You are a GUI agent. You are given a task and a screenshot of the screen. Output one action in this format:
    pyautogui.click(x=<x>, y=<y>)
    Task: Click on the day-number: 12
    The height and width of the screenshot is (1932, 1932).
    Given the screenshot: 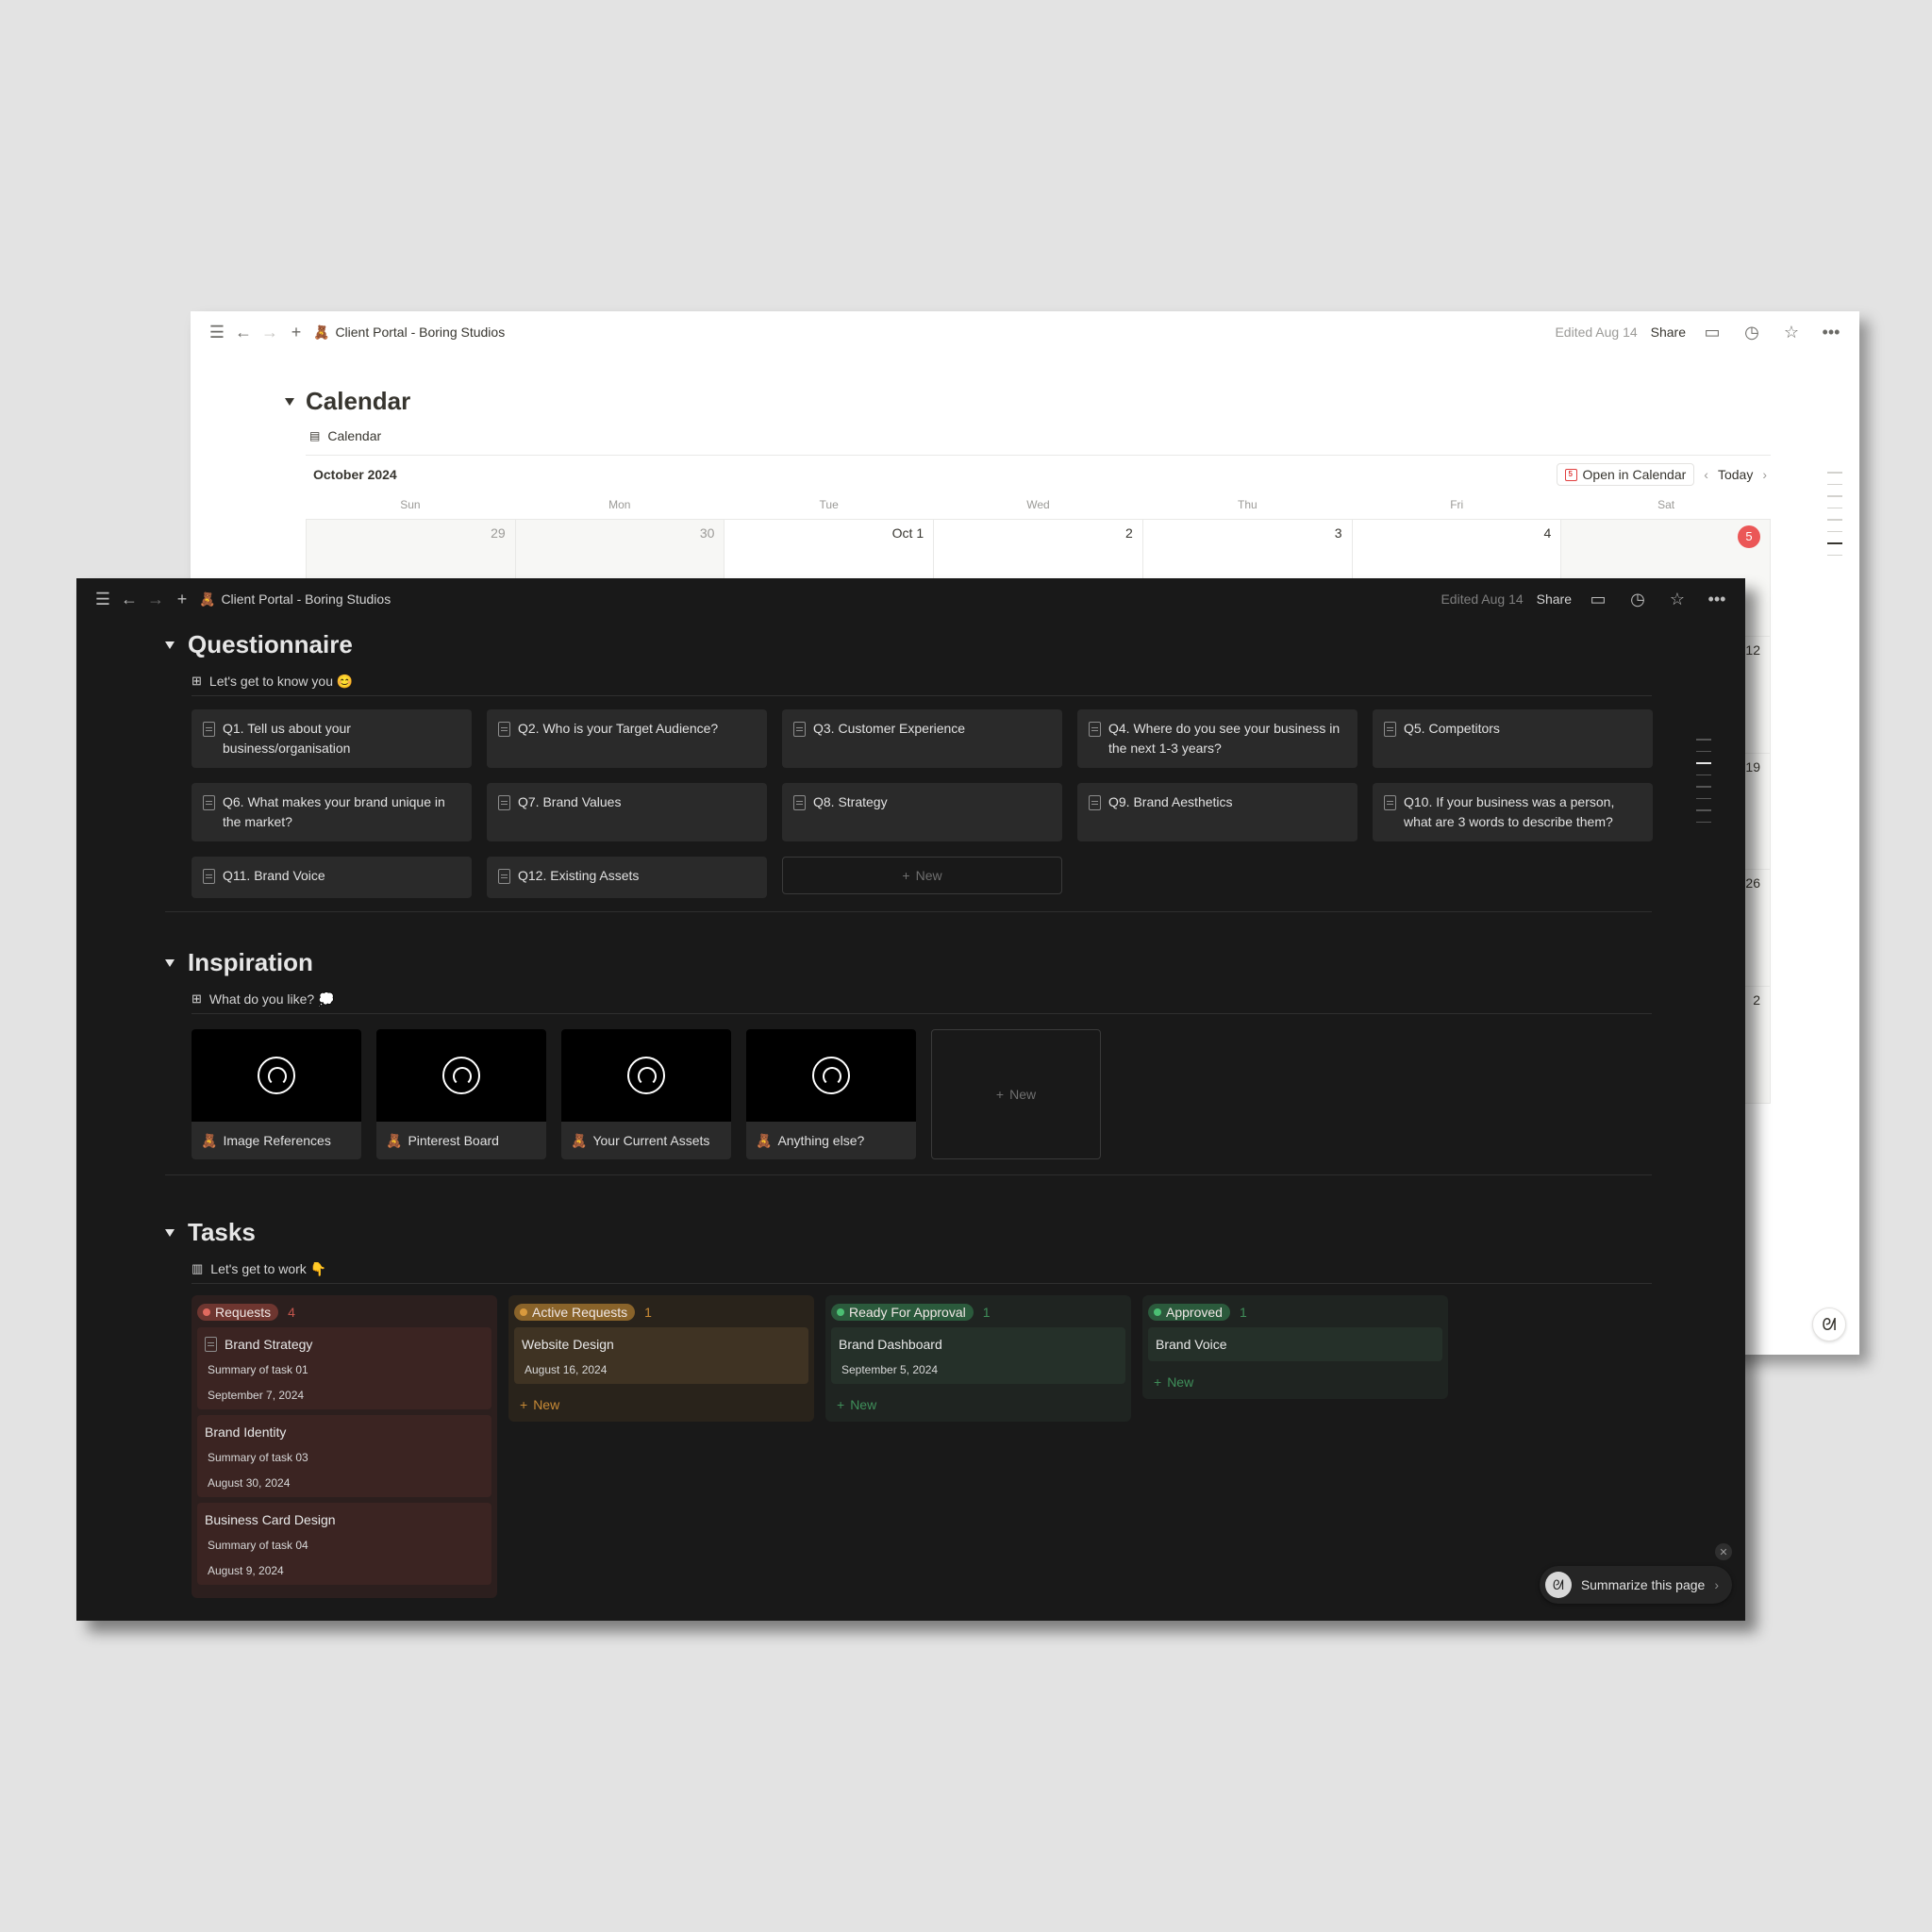 What is the action you would take?
    pyautogui.click(x=1753, y=649)
    